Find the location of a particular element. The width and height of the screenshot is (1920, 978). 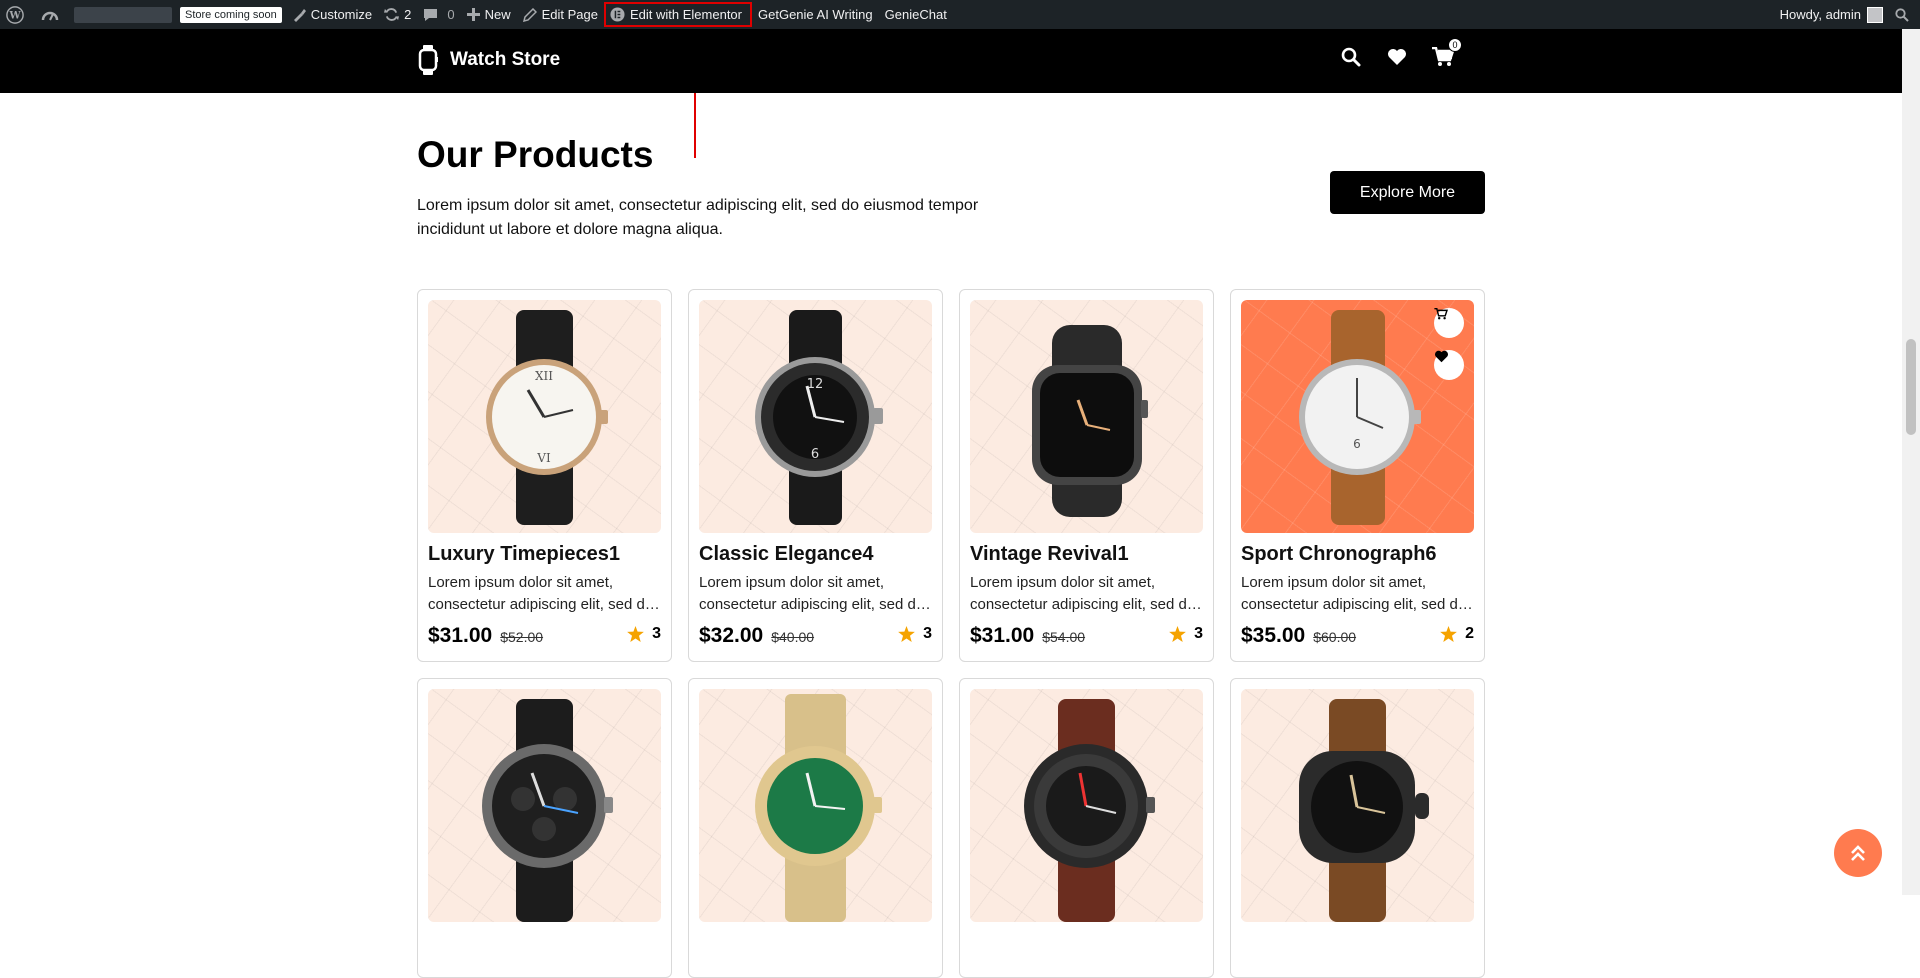

quick-view-button is located at coordinates (1449, 323).